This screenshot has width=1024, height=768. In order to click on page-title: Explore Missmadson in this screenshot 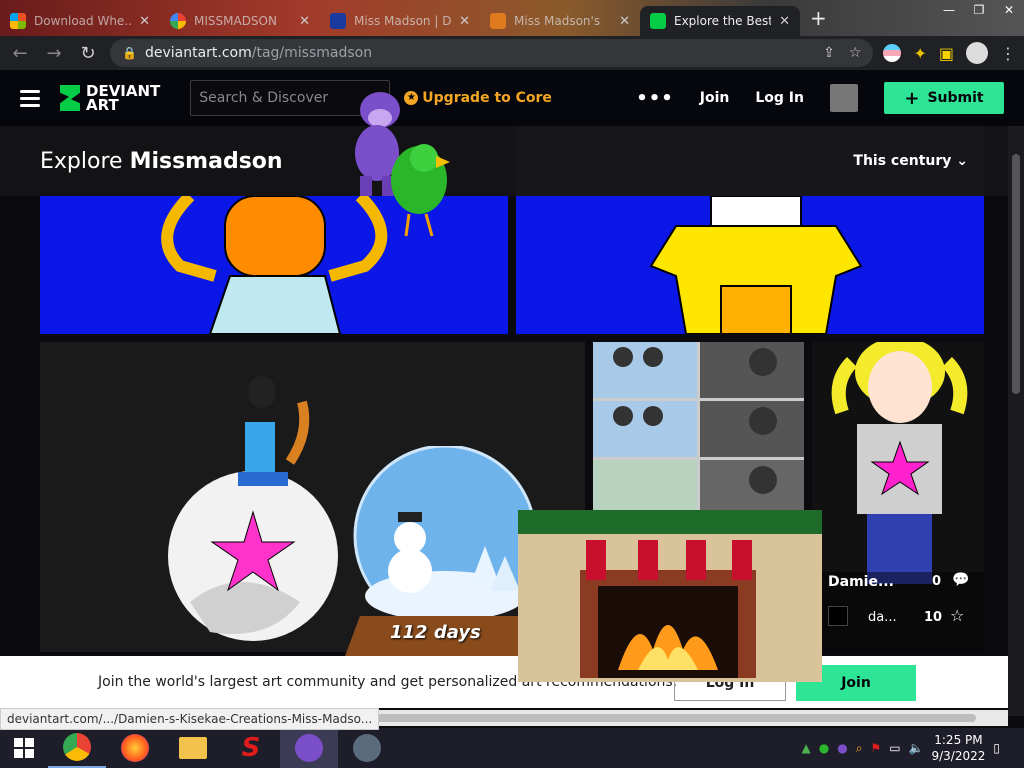, I will do `click(161, 161)`.